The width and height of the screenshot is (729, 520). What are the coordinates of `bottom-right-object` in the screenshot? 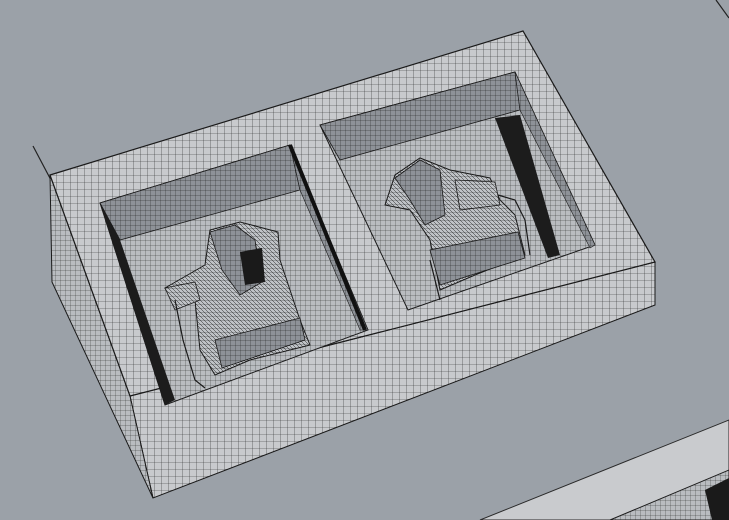 It's located at (604, 469).